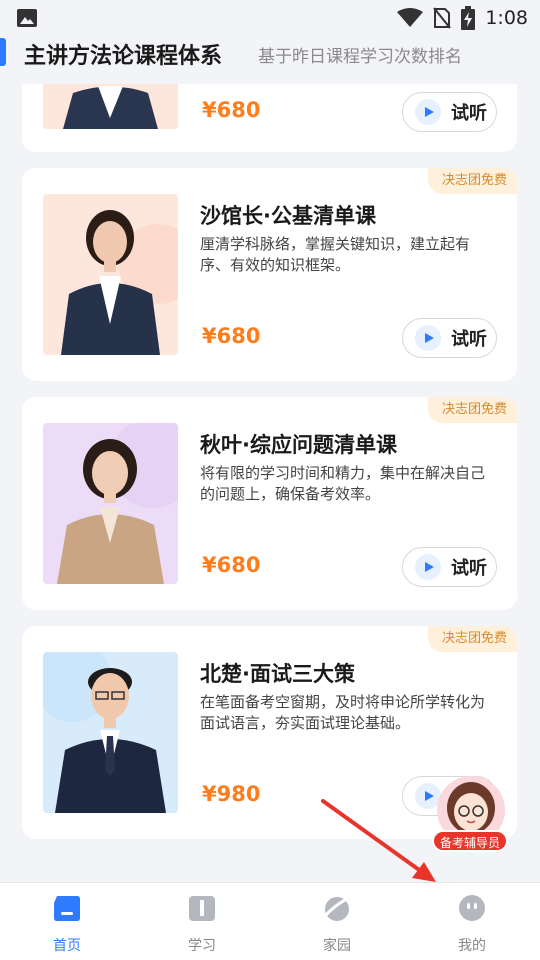  Describe the element at coordinates (123, 56) in the screenshot. I see `page-title: 主讲方法论课程体系` at that location.